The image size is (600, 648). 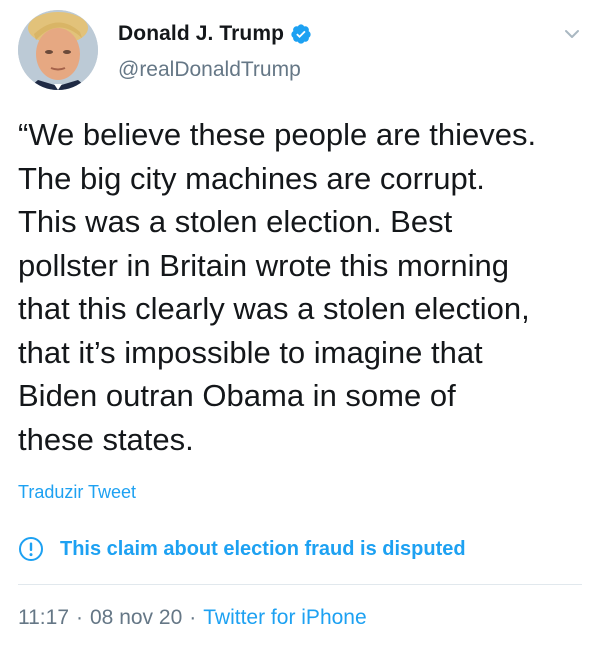 What do you see at coordinates (77, 492) in the screenshot?
I see `translate-tweet-link: Traduzir Tweet` at bounding box center [77, 492].